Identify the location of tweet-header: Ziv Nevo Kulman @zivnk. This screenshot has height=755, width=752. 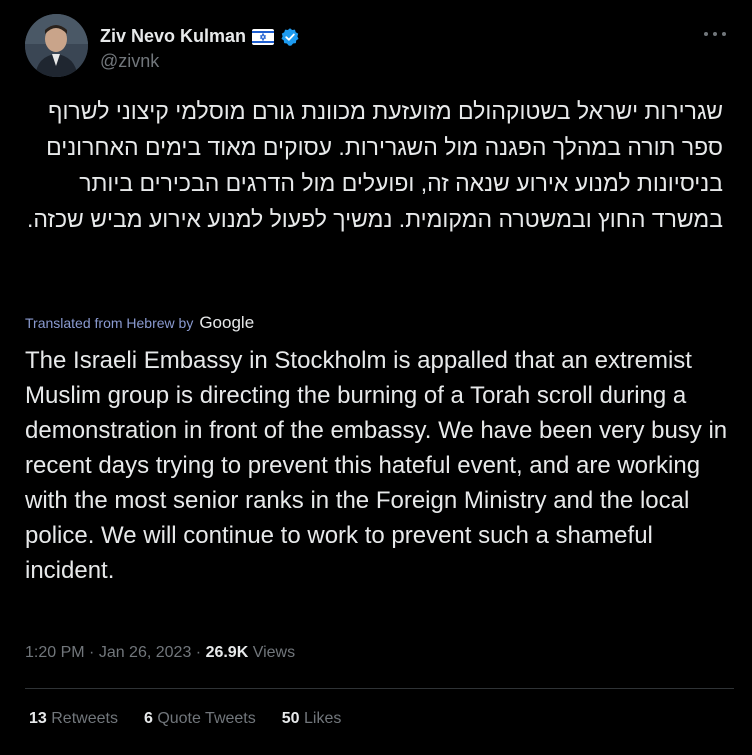
(379, 48).